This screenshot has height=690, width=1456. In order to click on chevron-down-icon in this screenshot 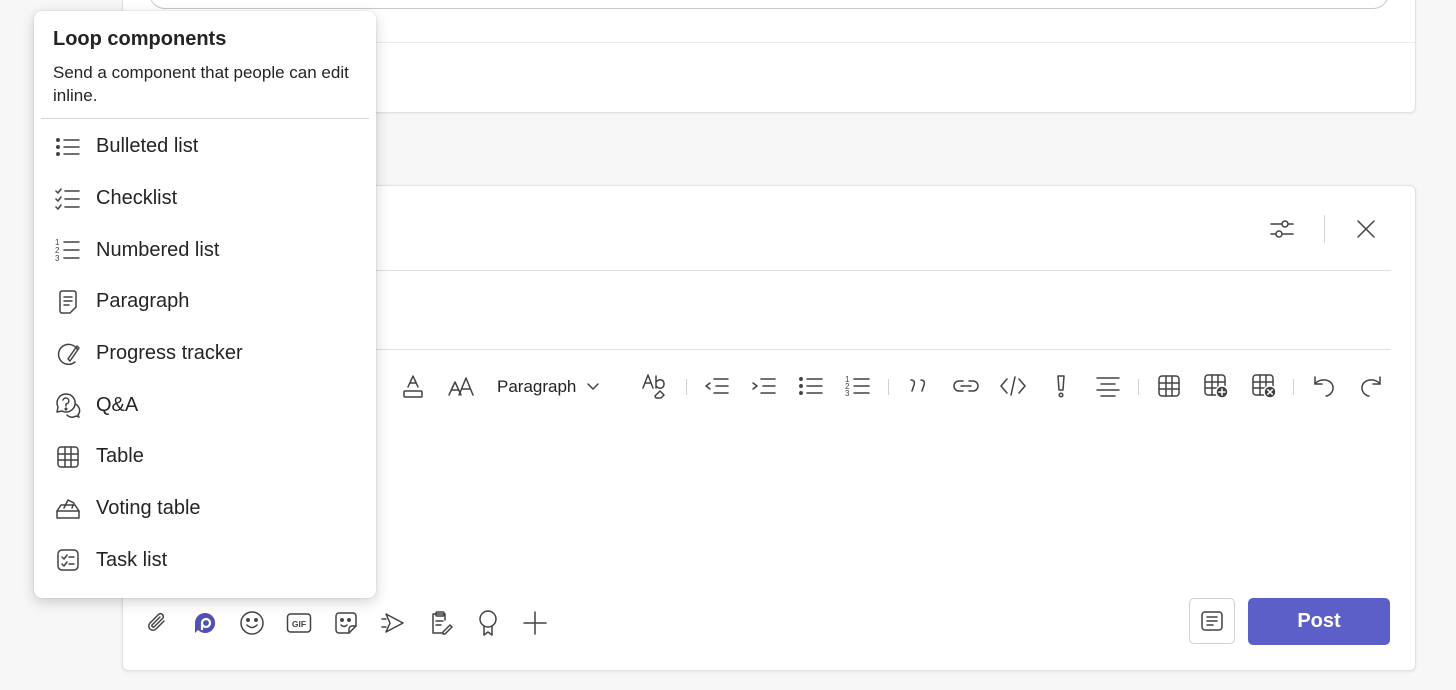, I will do `click(593, 386)`.